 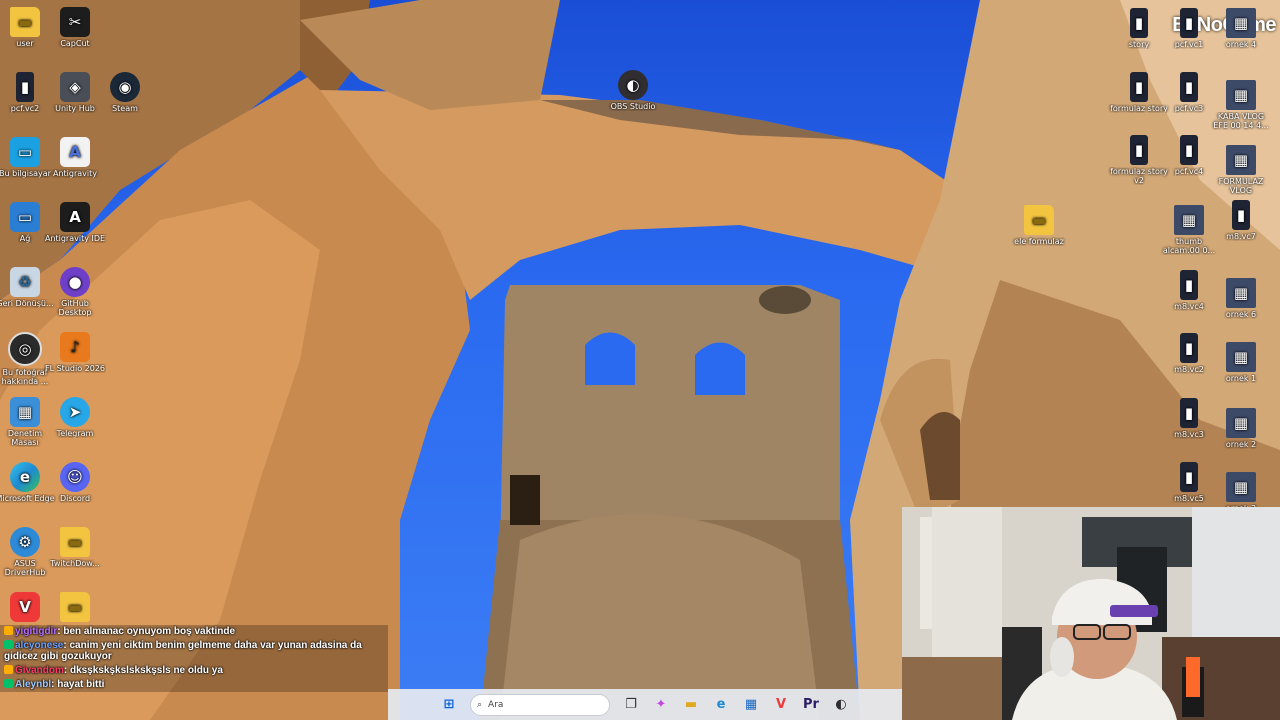 I want to click on copilot-button: ✦, so click(x=661, y=705).